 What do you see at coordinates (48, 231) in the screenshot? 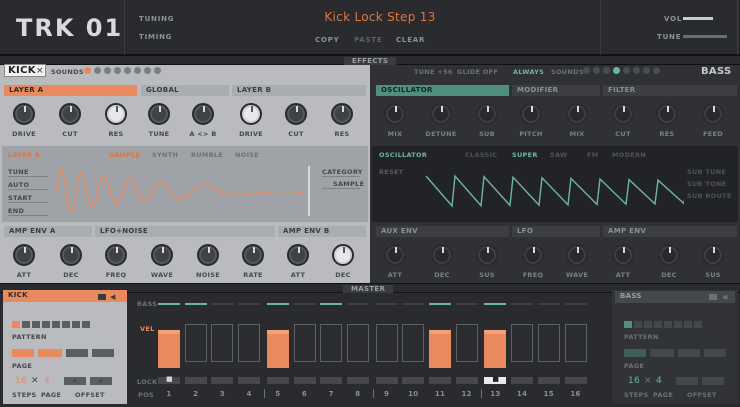
I see `tab-amp-env-a: AMP ENV A` at bounding box center [48, 231].